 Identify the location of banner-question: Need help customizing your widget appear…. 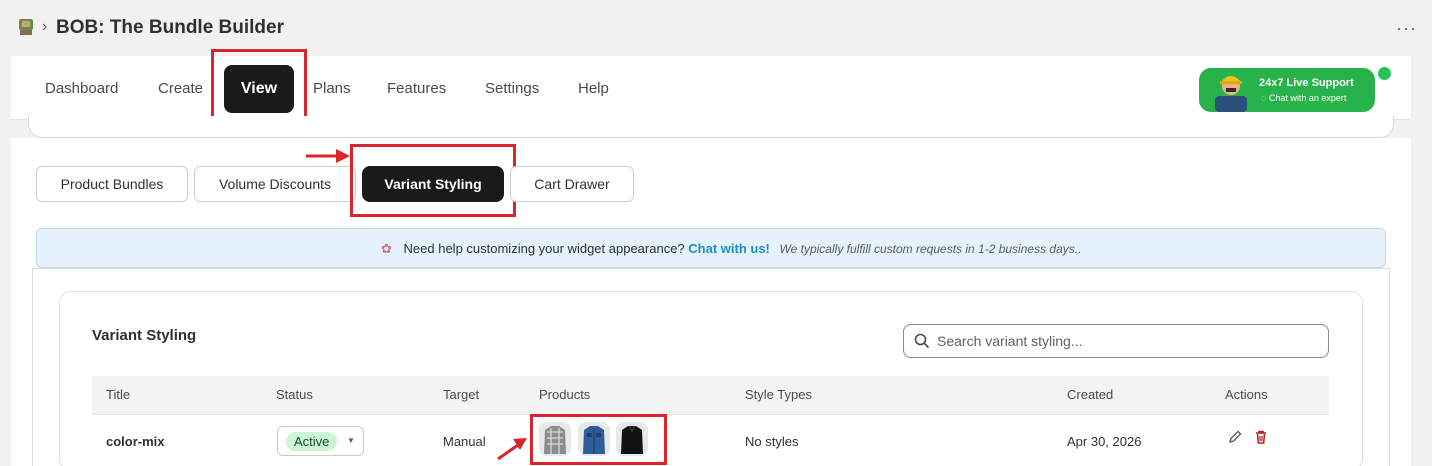
(544, 248).